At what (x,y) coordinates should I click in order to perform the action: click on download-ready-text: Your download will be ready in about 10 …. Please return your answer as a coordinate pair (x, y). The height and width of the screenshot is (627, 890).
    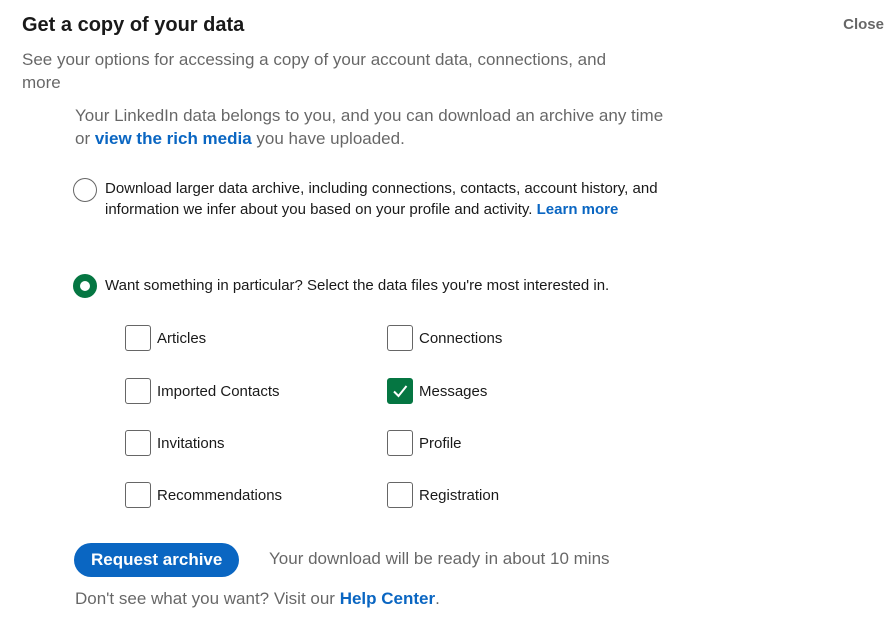
    Looking at the image, I should click on (439, 558).